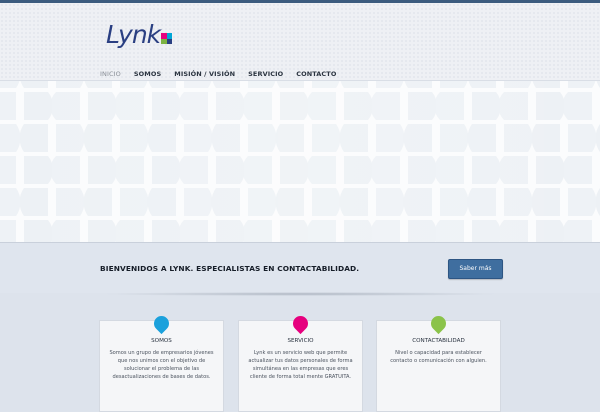 The height and width of the screenshot is (412, 600). Describe the element at coordinates (265, 74) in the screenshot. I see `nav-item-servicio: SERVICIO` at that location.